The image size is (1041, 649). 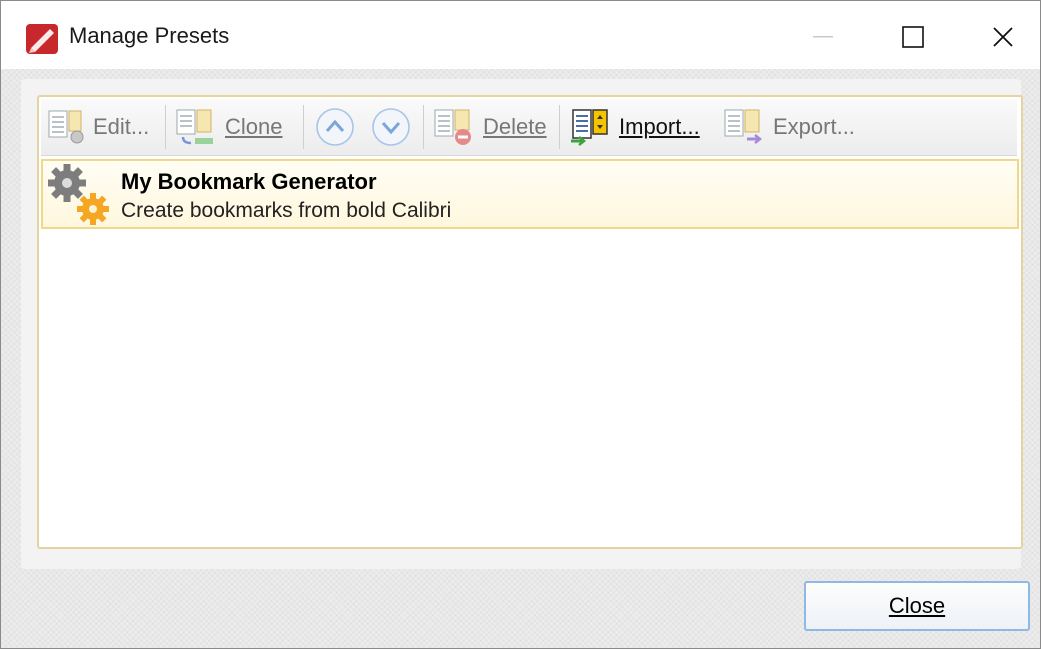 I want to click on pdf-editor-icon, so click(x=42, y=39).